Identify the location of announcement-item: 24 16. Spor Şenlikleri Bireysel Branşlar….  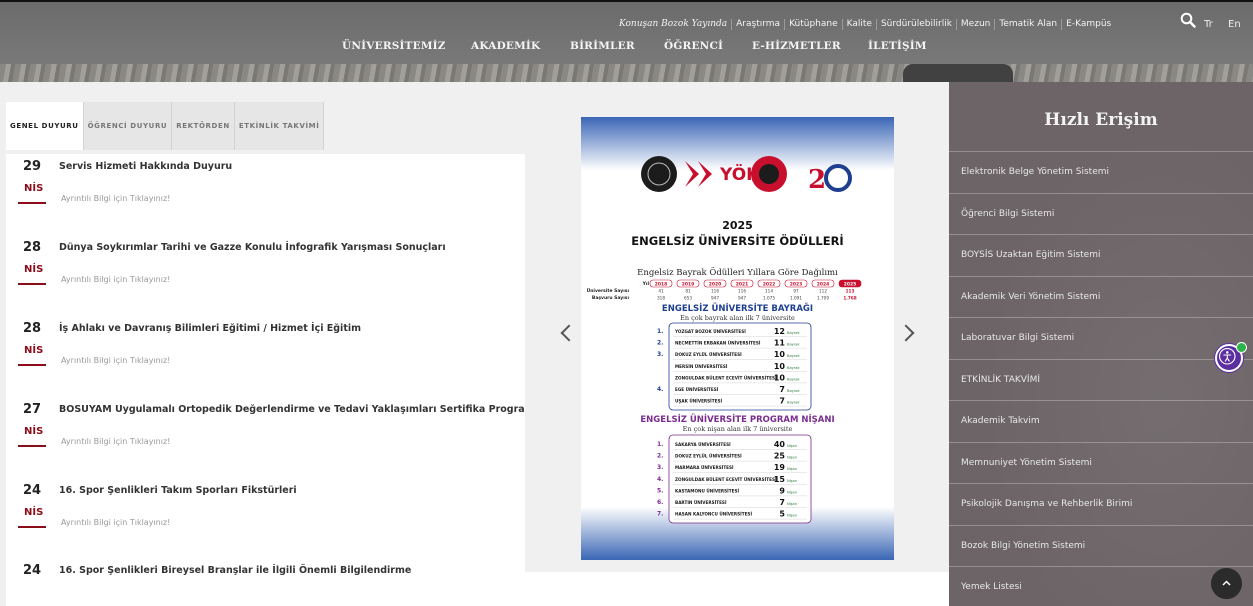
(265, 582).